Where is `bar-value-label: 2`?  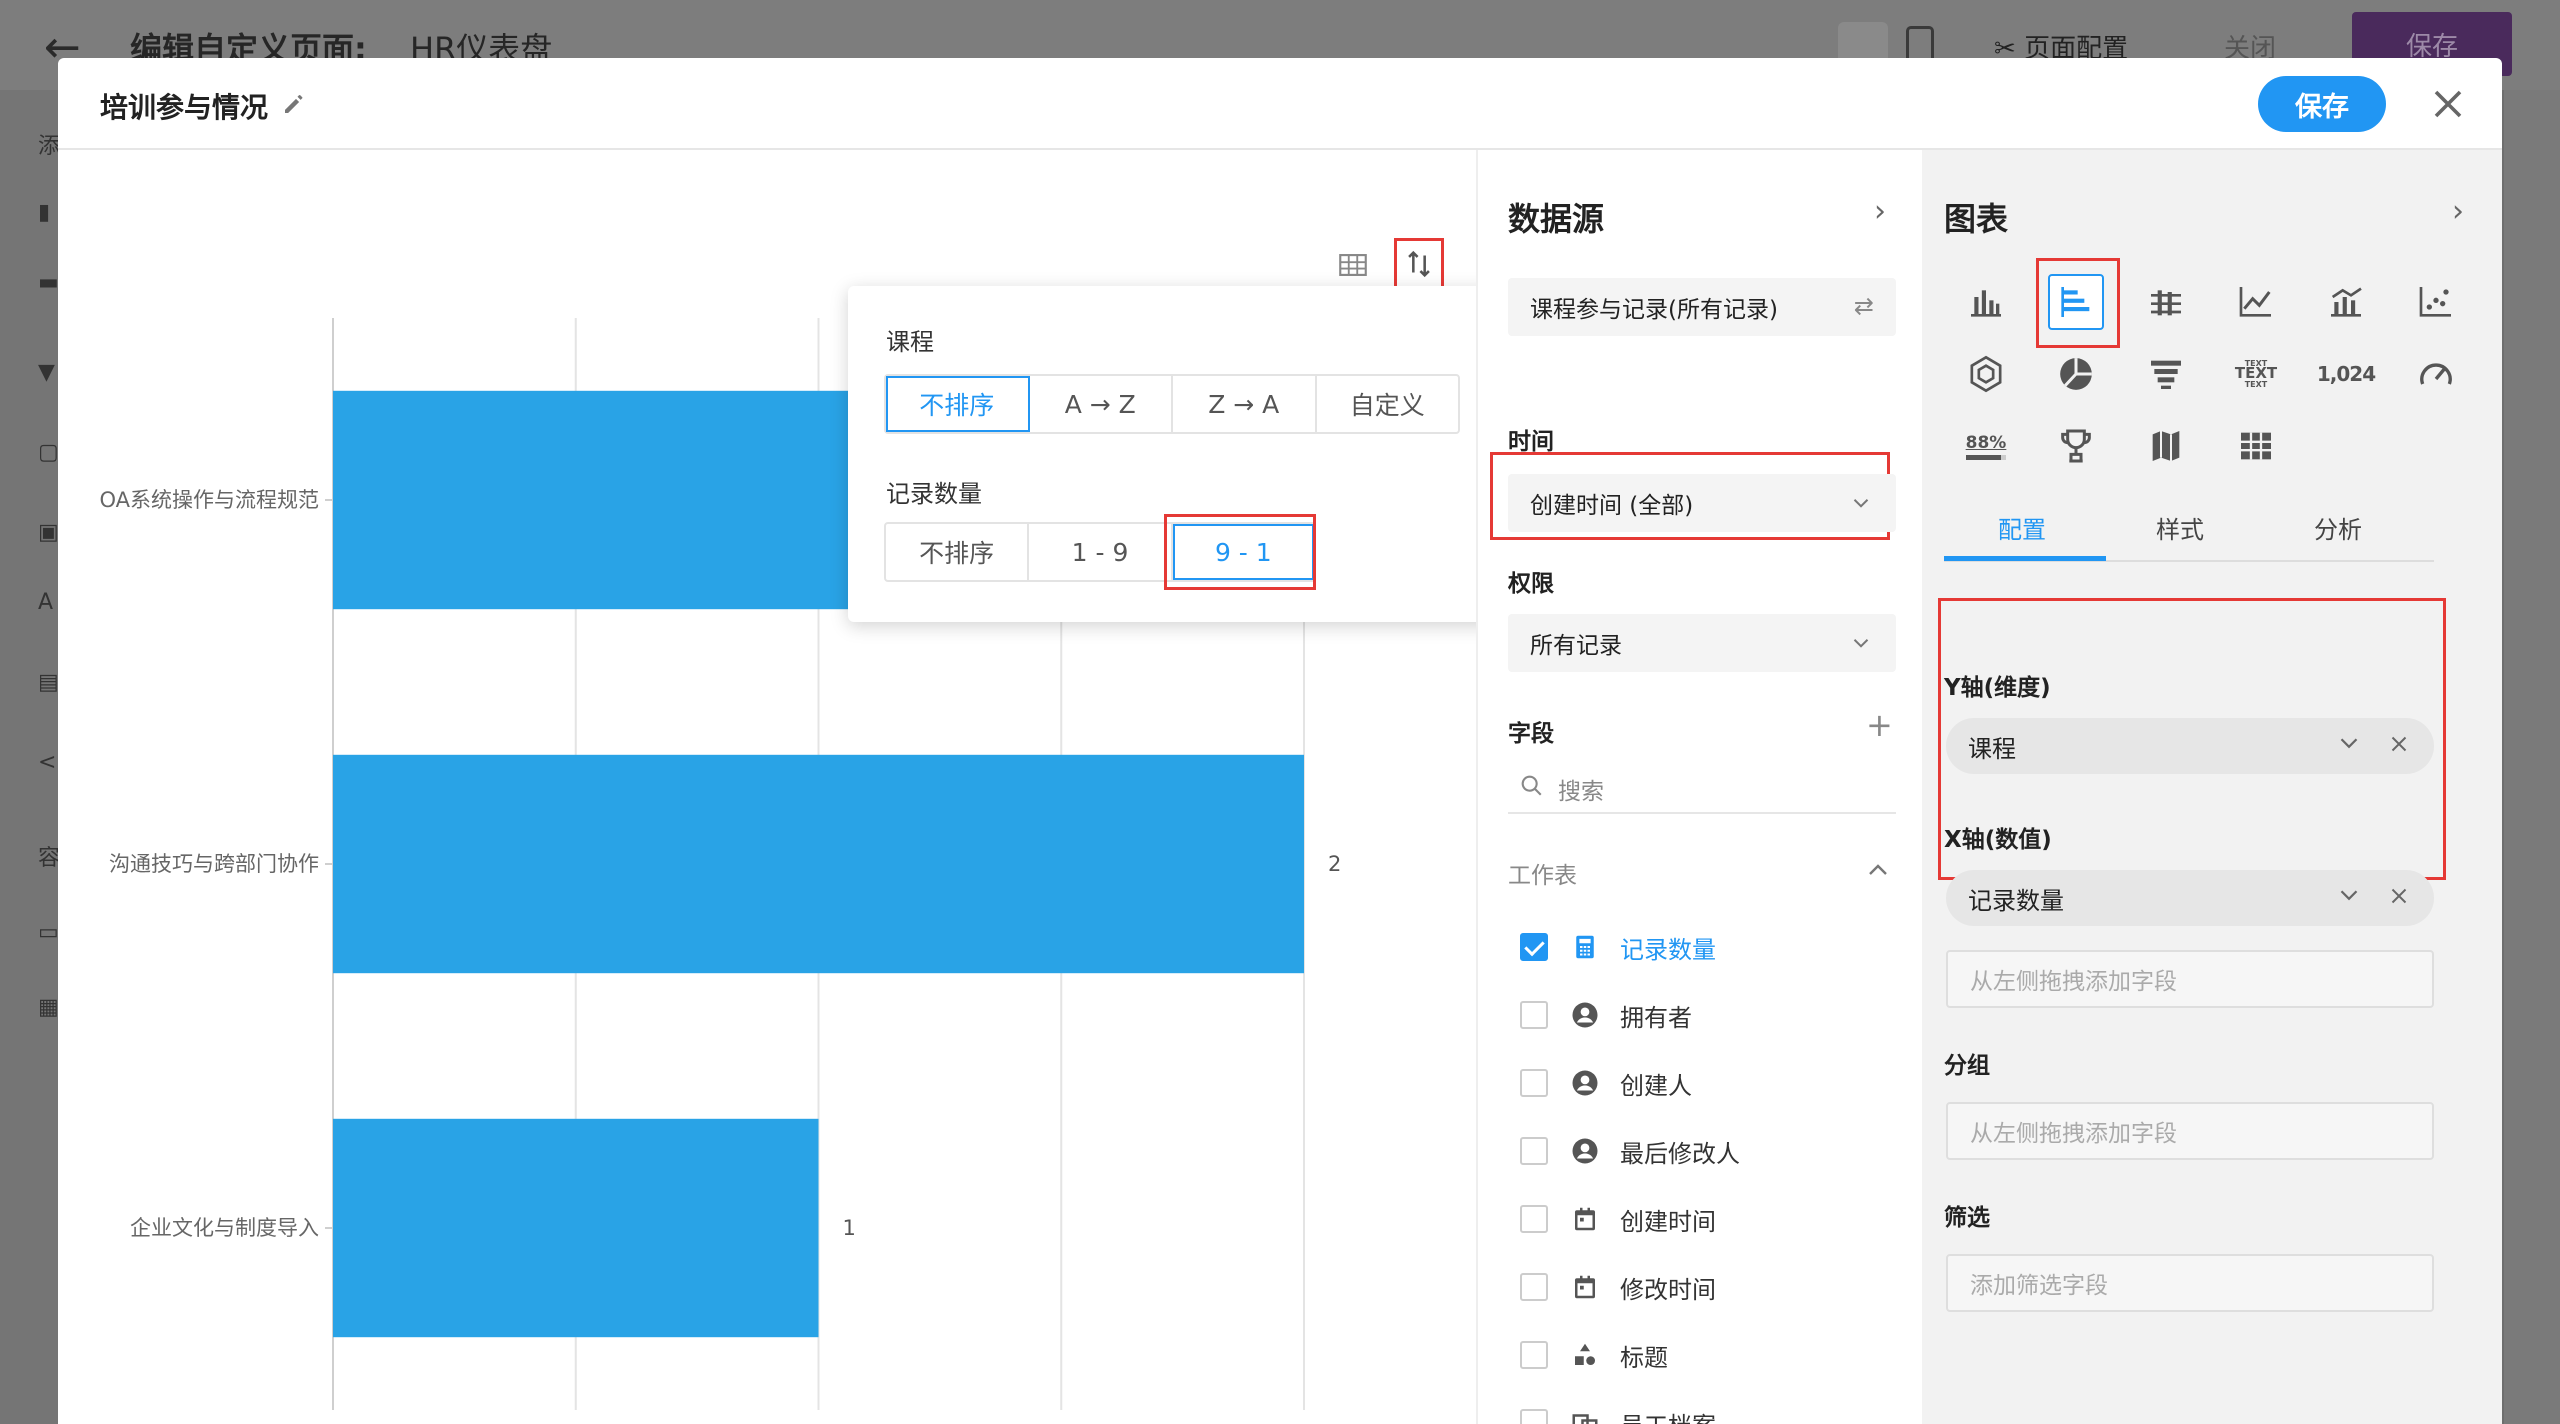
bar-value-label: 2 is located at coordinates (1334, 864).